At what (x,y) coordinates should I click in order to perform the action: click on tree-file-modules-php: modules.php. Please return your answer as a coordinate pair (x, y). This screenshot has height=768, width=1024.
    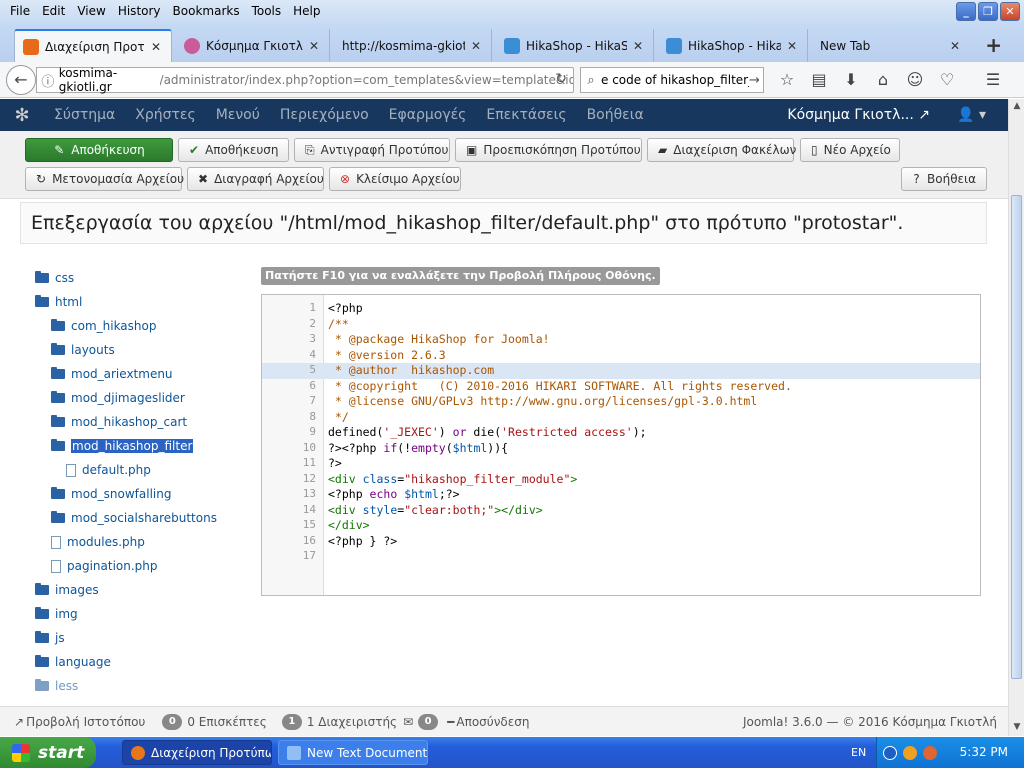
    Looking at the image, I should click on (98, 542).